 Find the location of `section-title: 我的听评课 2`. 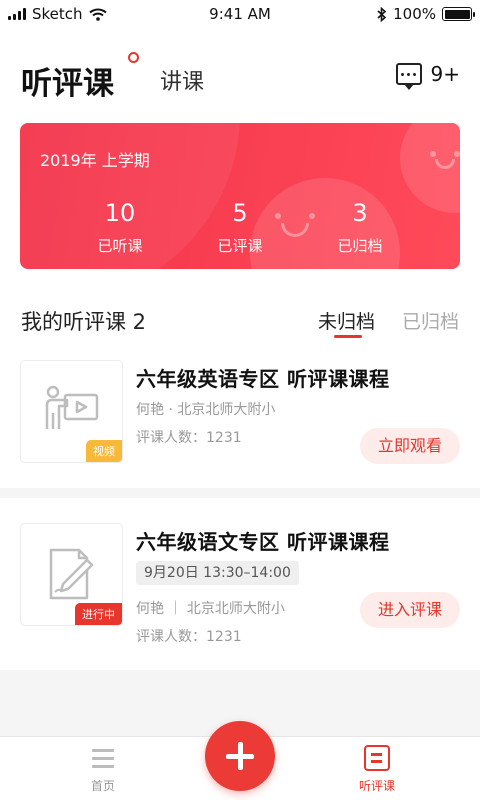

section-title: 我的听评课 2 is located at coordinates (84, 322).